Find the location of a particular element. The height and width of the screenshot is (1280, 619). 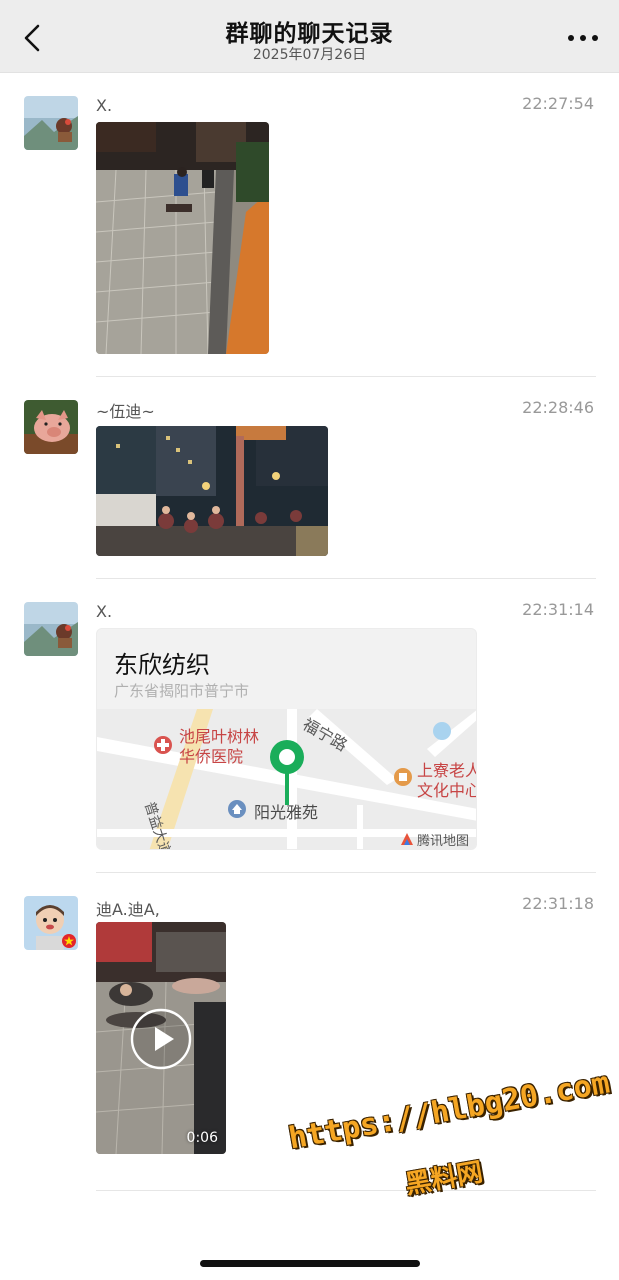

hospital-icon is located at coordinates (163, 745).